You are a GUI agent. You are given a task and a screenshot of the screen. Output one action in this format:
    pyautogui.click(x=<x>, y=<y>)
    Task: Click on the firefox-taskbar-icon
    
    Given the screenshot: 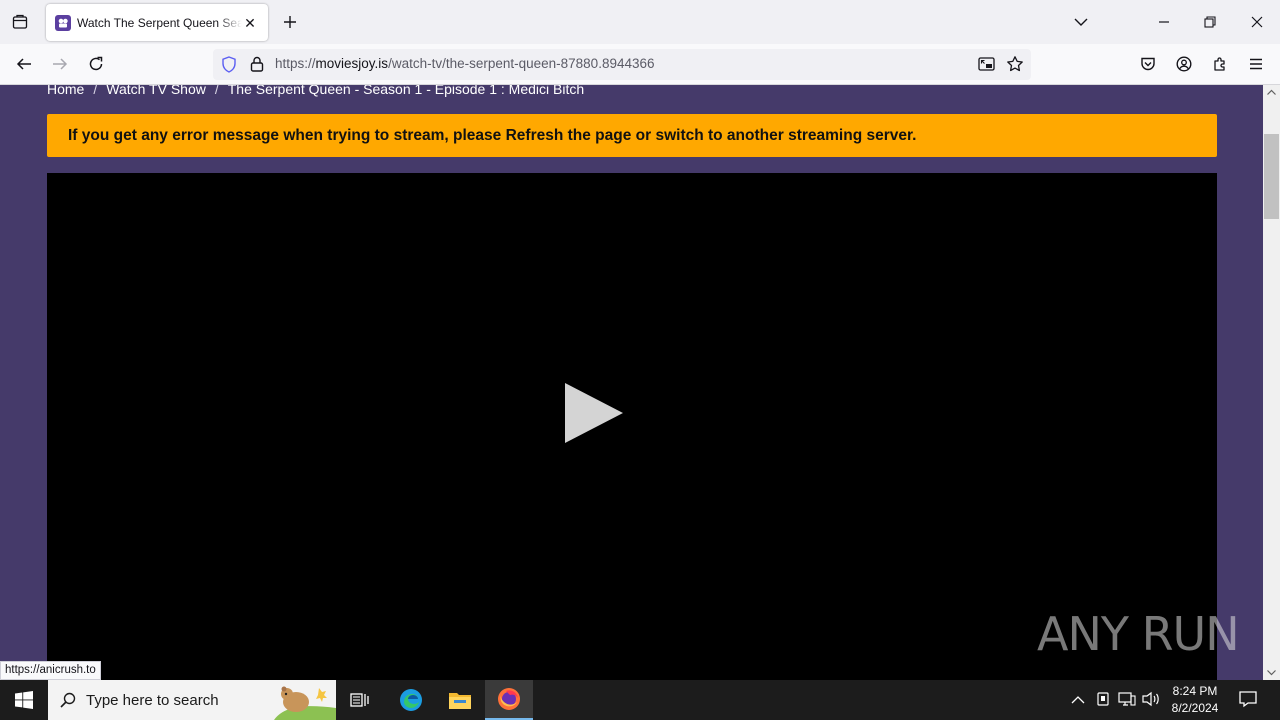 What is the action you would take?
    pyautogui.click(x=509, y=700)
    